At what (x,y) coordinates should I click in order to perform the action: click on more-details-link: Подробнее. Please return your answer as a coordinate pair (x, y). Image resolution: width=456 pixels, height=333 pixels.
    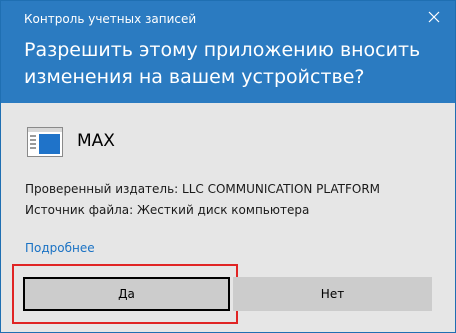
    Looking at the image, I should click on (60, 248).